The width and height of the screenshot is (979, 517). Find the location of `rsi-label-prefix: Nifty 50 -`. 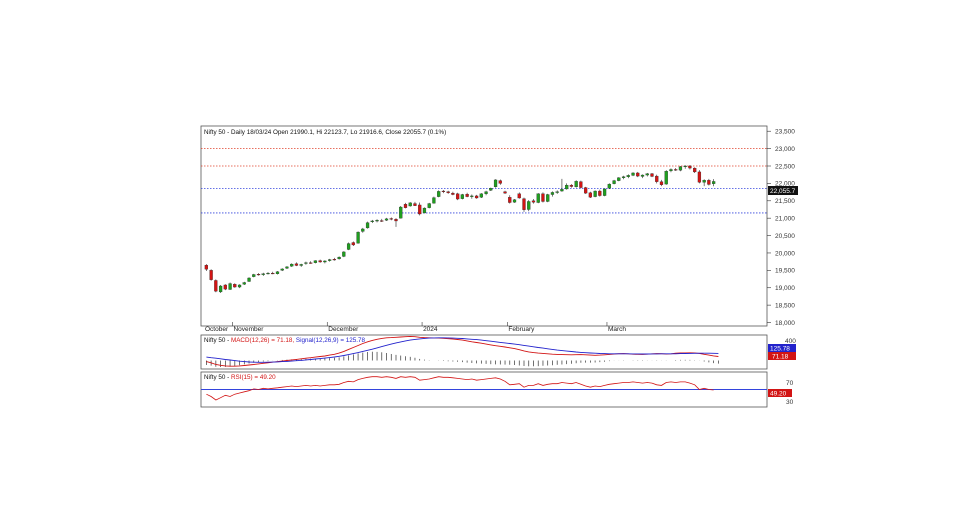

rsi-label-prefix: Nifty 50 - is located at coordinates (217, 377).